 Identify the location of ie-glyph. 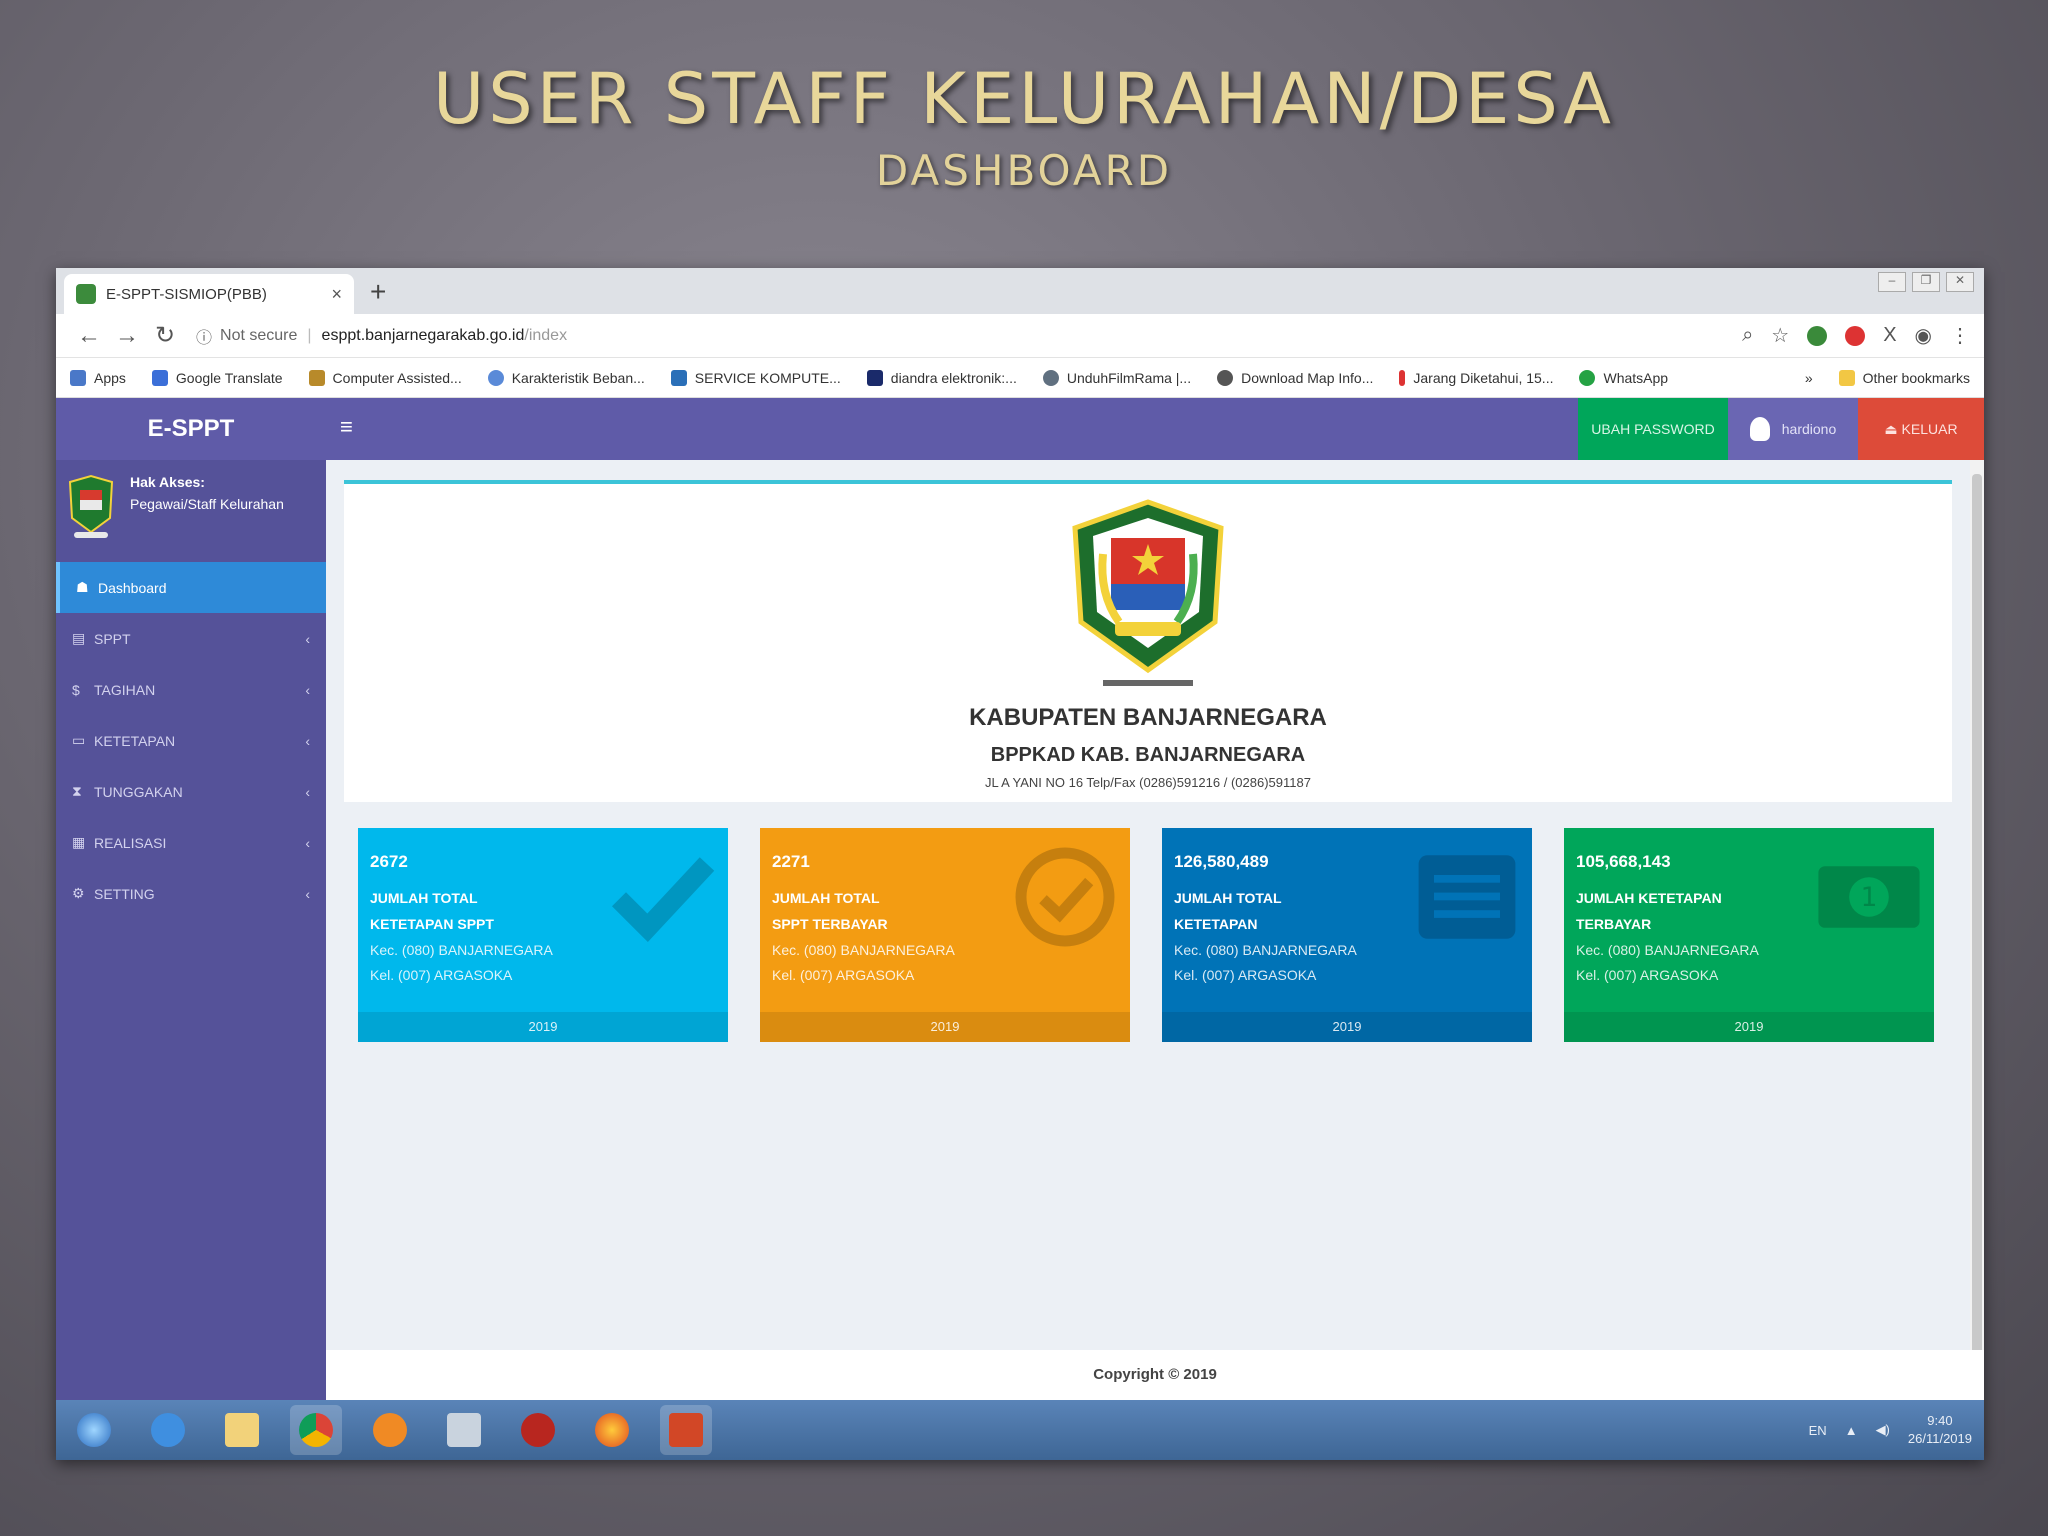
(168, 1430).